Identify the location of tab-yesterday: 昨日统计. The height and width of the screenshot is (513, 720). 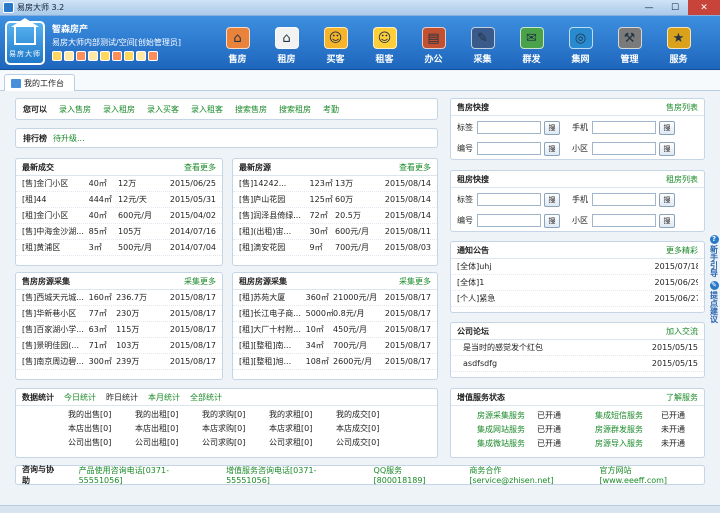
(122, 397).